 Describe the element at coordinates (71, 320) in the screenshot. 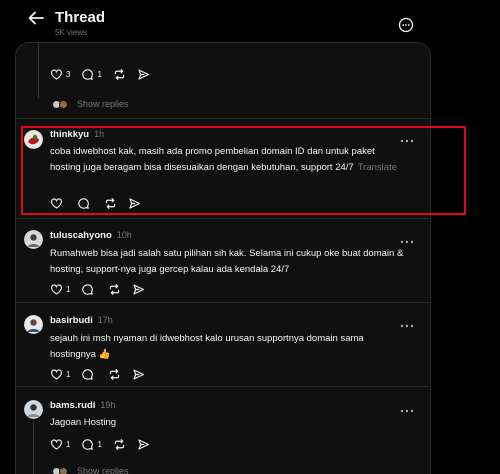

I see `username-text: basirbudi` at that location.